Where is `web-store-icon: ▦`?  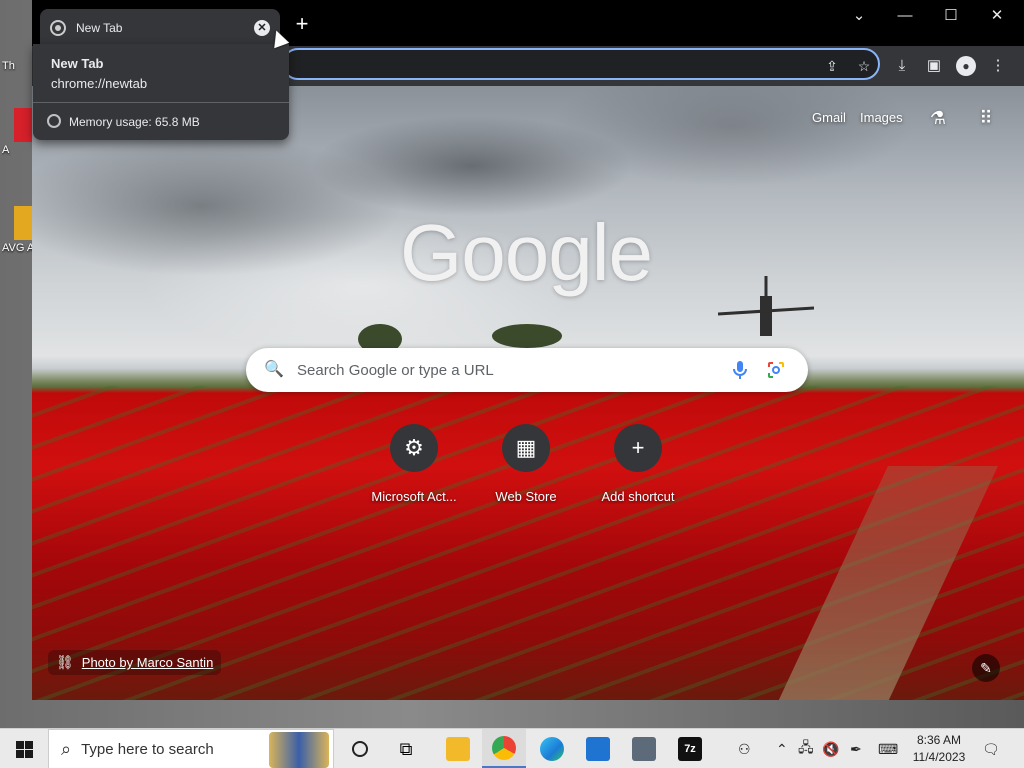
web-store-icon: ▦ is located at coordinates (526, 448).